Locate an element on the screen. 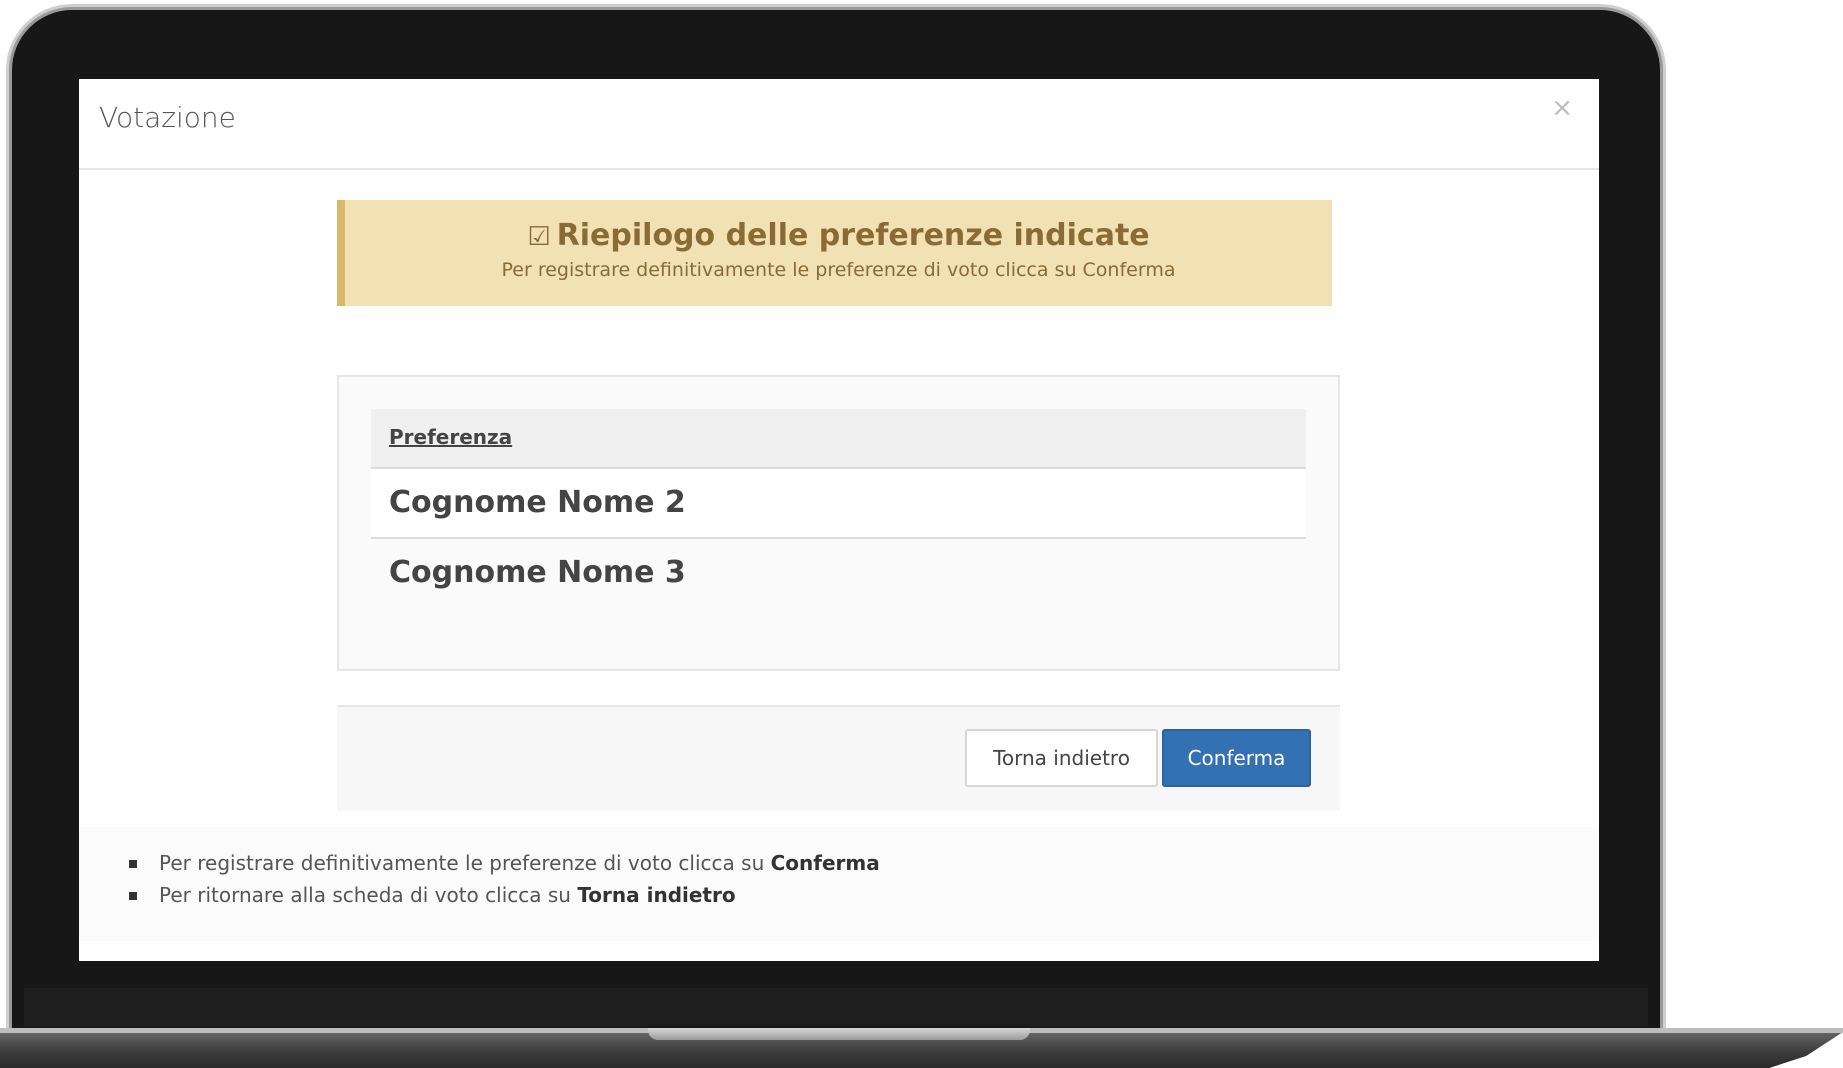 The height and width of the screenshot is (1068, 1843). confirm-button: Conferma is located at coordinates (1236, 758).